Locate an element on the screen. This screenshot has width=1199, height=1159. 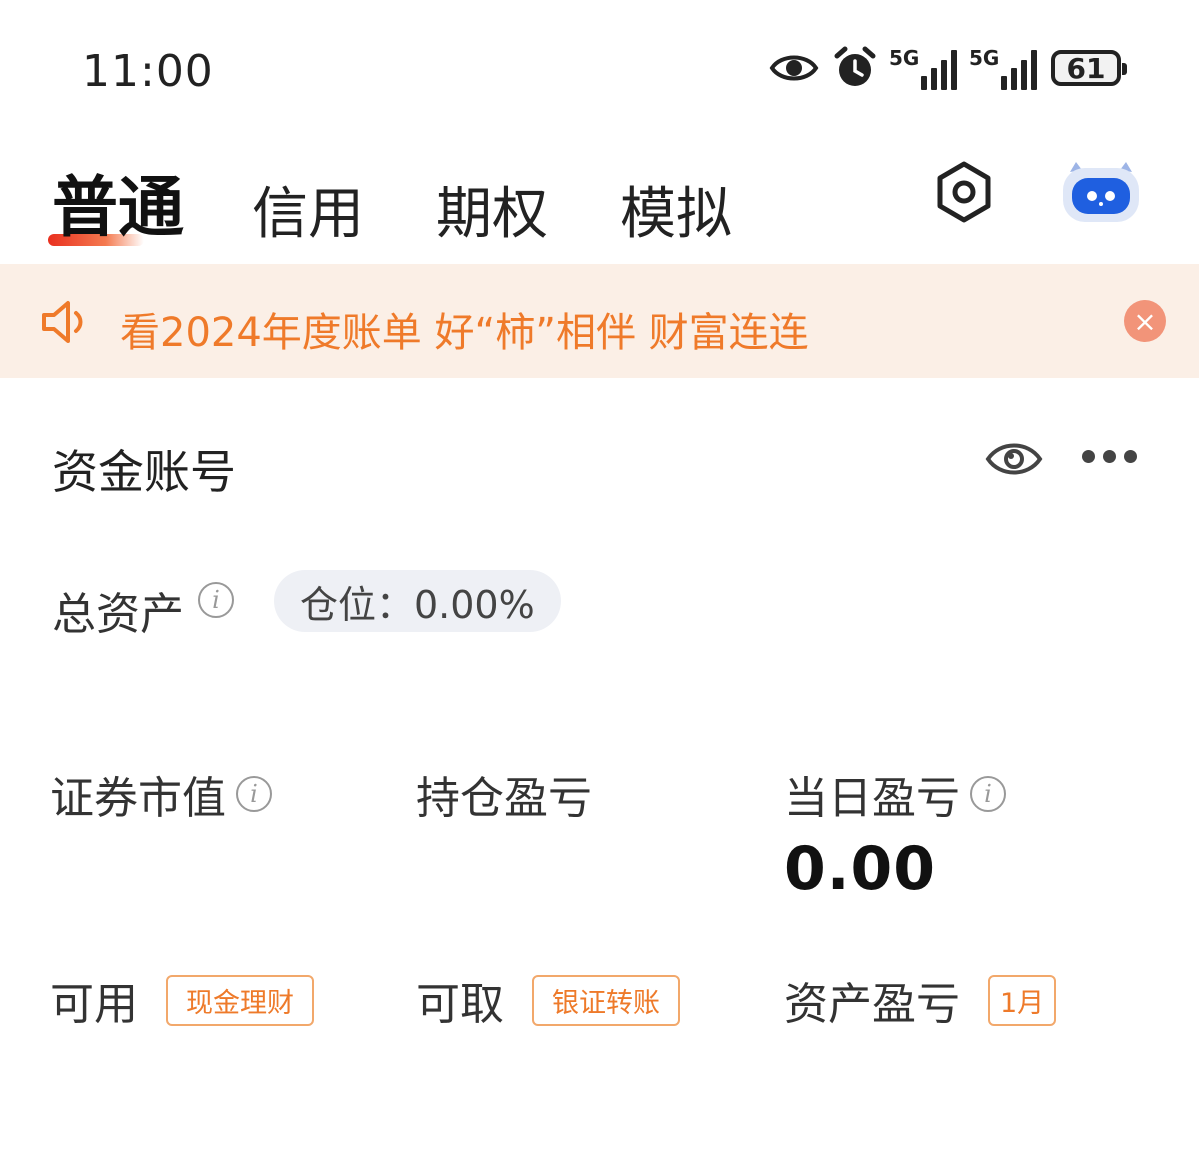
holding-pl-metric: 持仓盈亏 is located at coordinates (504, 794).